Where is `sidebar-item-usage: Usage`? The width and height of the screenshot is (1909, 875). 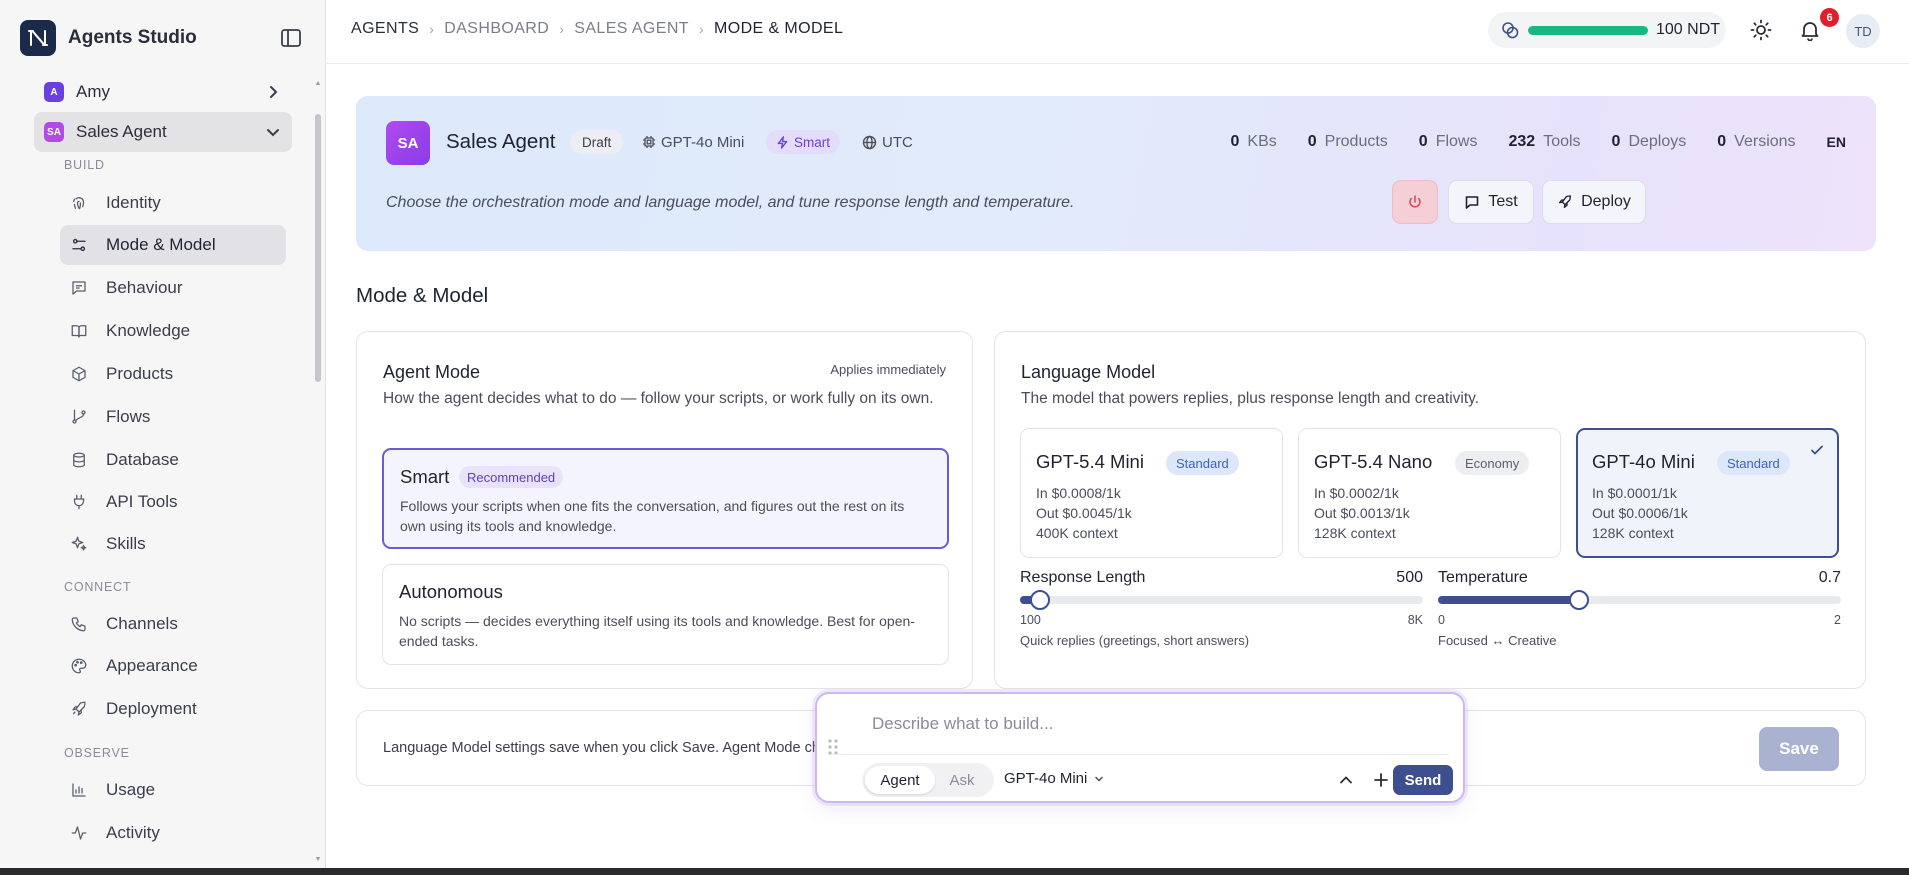
sidebar-item-usage: Usage is located at coordinates (173, 790).